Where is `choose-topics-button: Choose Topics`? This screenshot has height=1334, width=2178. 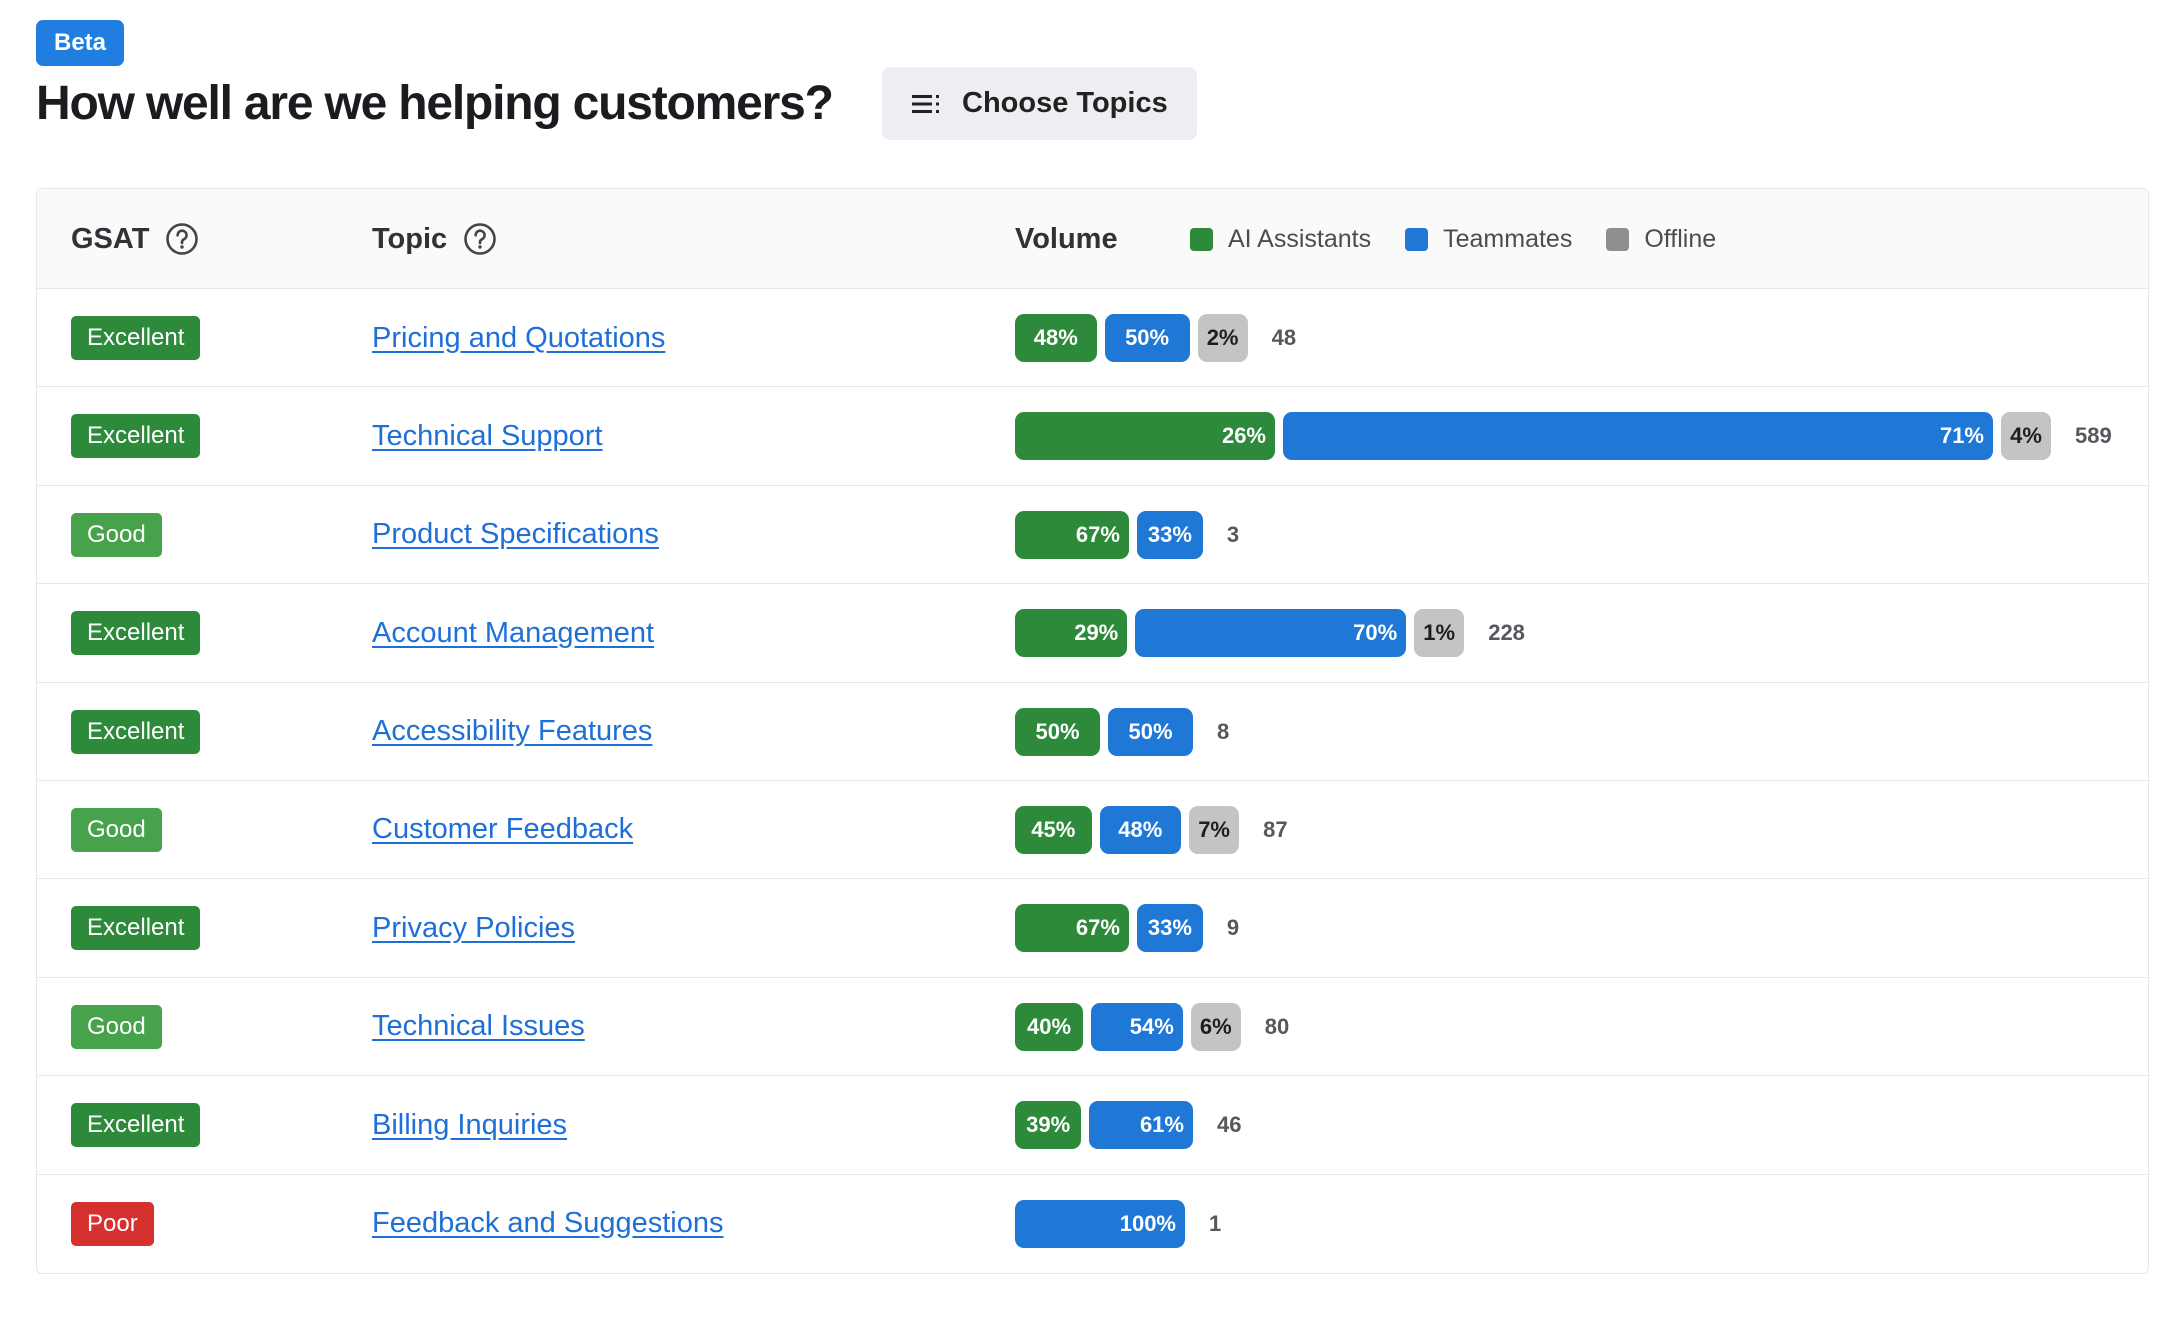
choose-topics-button: Choose Topics is located at coordinates (1039, 103).